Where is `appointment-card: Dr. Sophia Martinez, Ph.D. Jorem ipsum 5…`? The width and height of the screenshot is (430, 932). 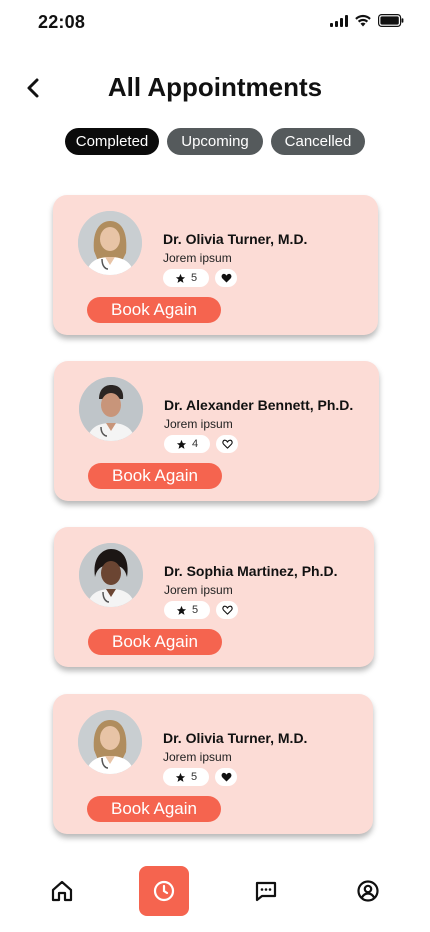 appointment-card: Dr. Sophia Martinez, Ph.D. Jorem ipsum 5… is located at coordinates (214, 597).